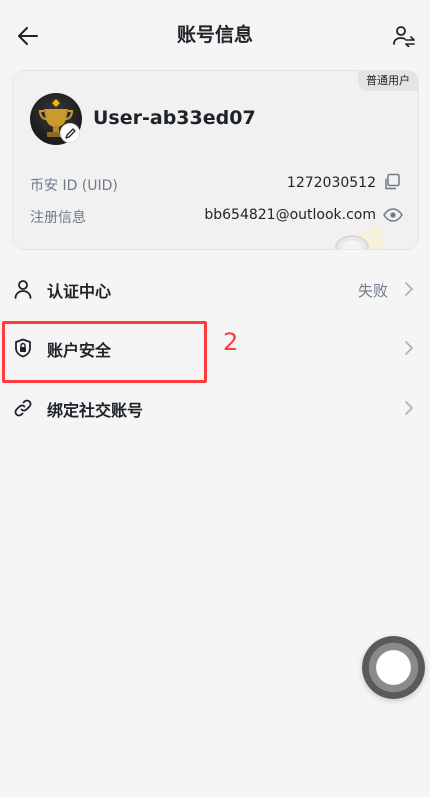  Describe the element at coordinates (231, 342) in the screenshot. I see `annotation-step-number: 2` at that location.